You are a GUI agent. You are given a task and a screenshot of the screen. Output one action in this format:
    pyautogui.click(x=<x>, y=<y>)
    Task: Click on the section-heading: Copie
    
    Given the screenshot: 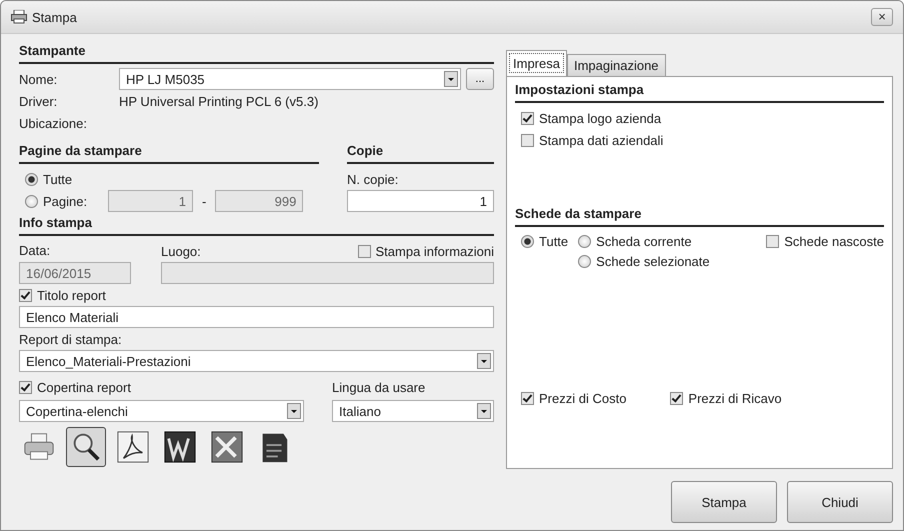 What is the action you would take?
    pyautogui.click(x=420, y=152)
    